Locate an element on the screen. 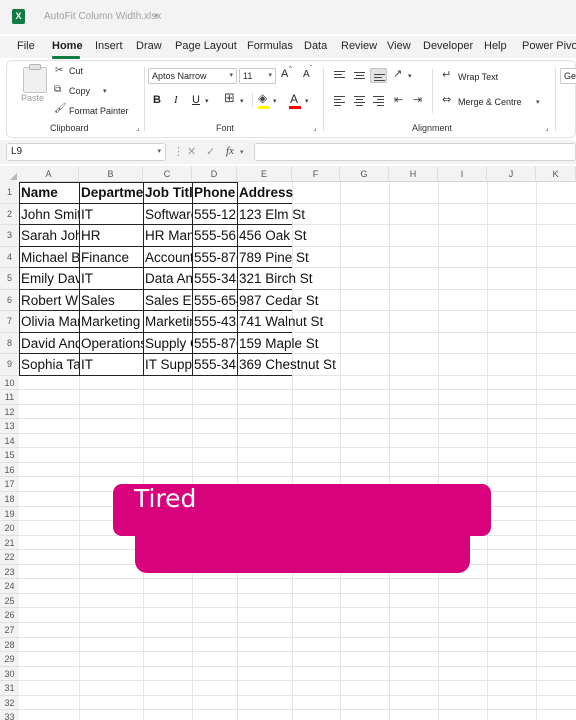 The height and width of the screenshot is (720, 576). borders-dropdown-icon: ▾ is located at coordinates (242, 101).